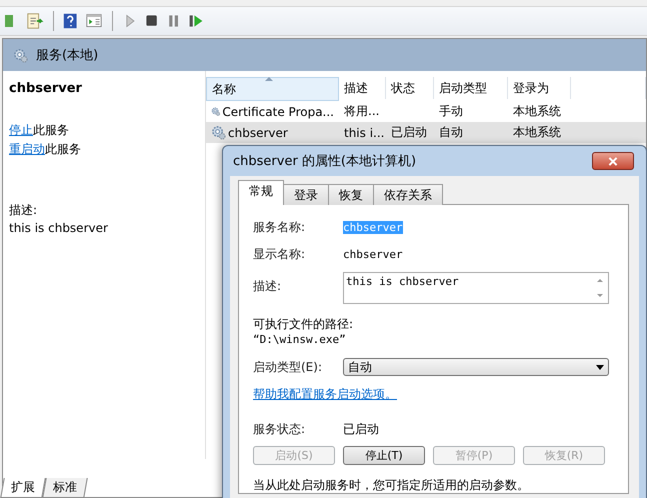 The height and width of the screenshot is (498, 647). I want to click on dropdown-caret-icon, so click(600, 367).